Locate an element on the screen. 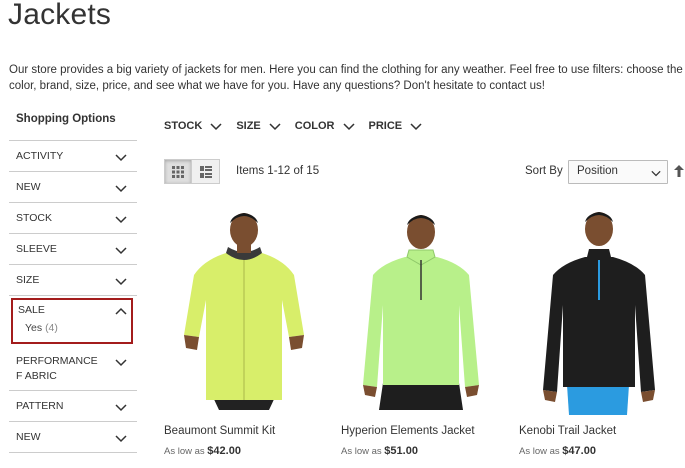 The height and width of the screenshot is (468, 685). grid-view-button is located at coordinates (178, 171).